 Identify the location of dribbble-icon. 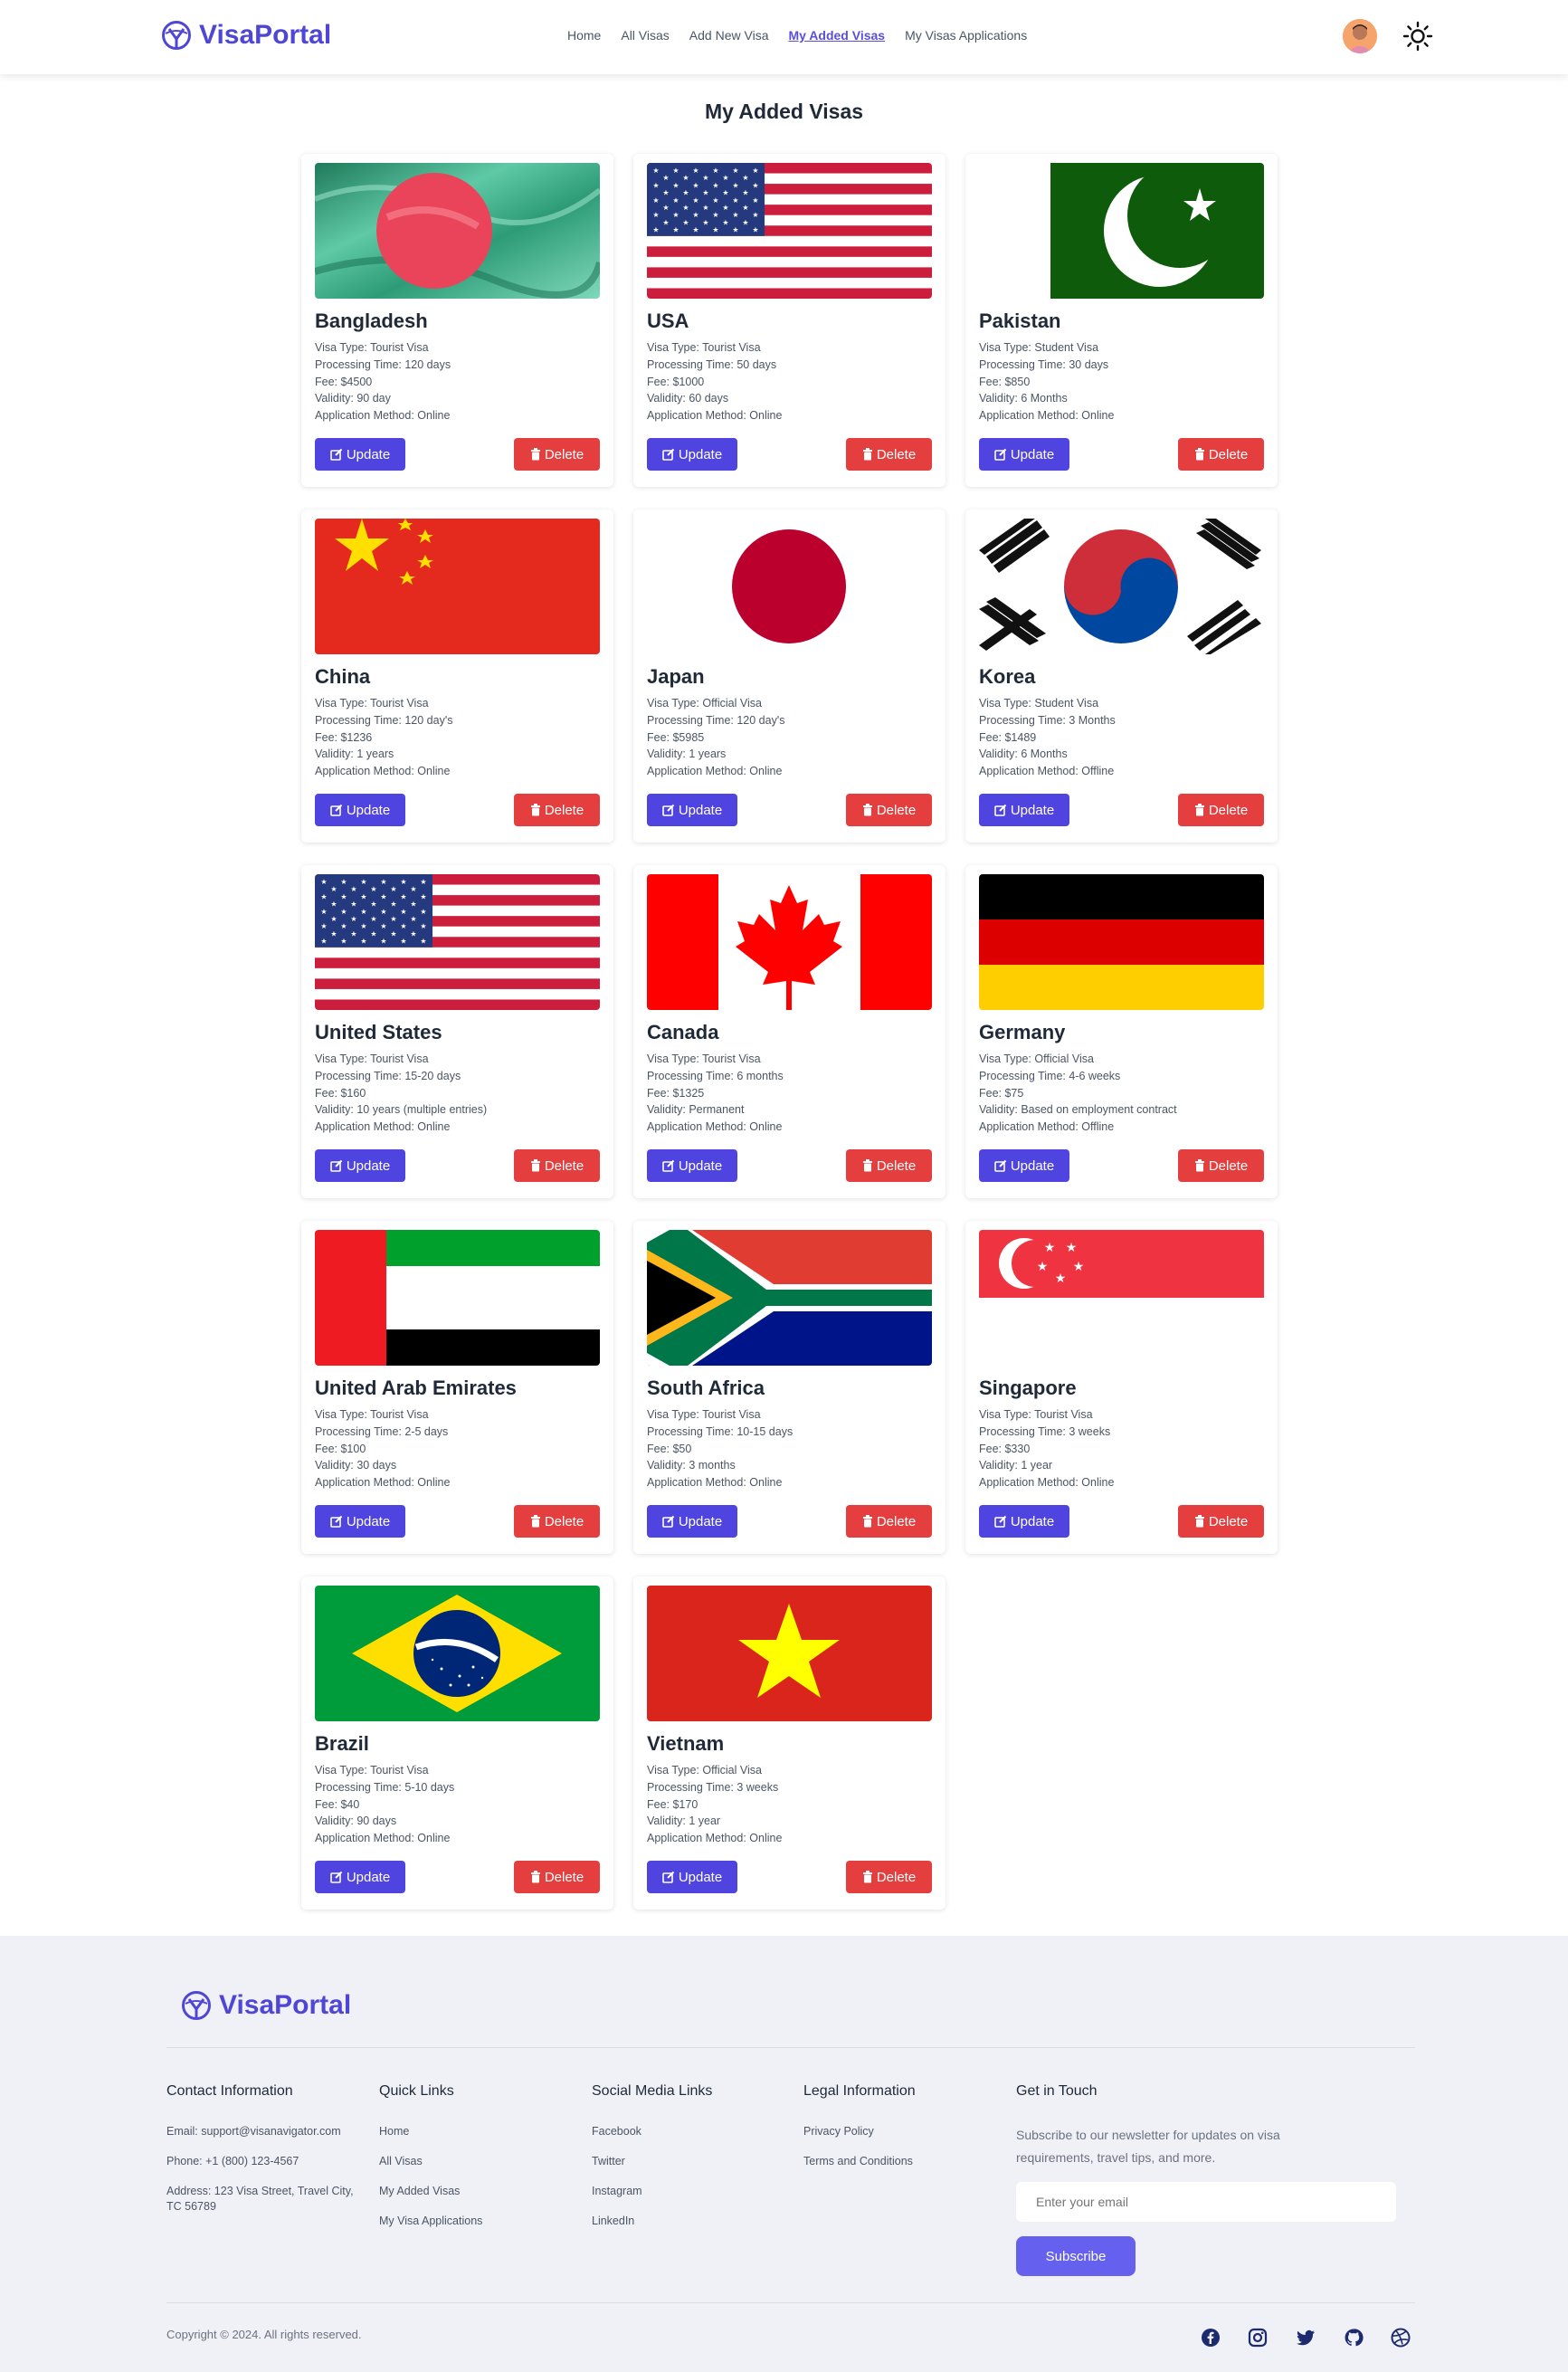
(1401, 2337).